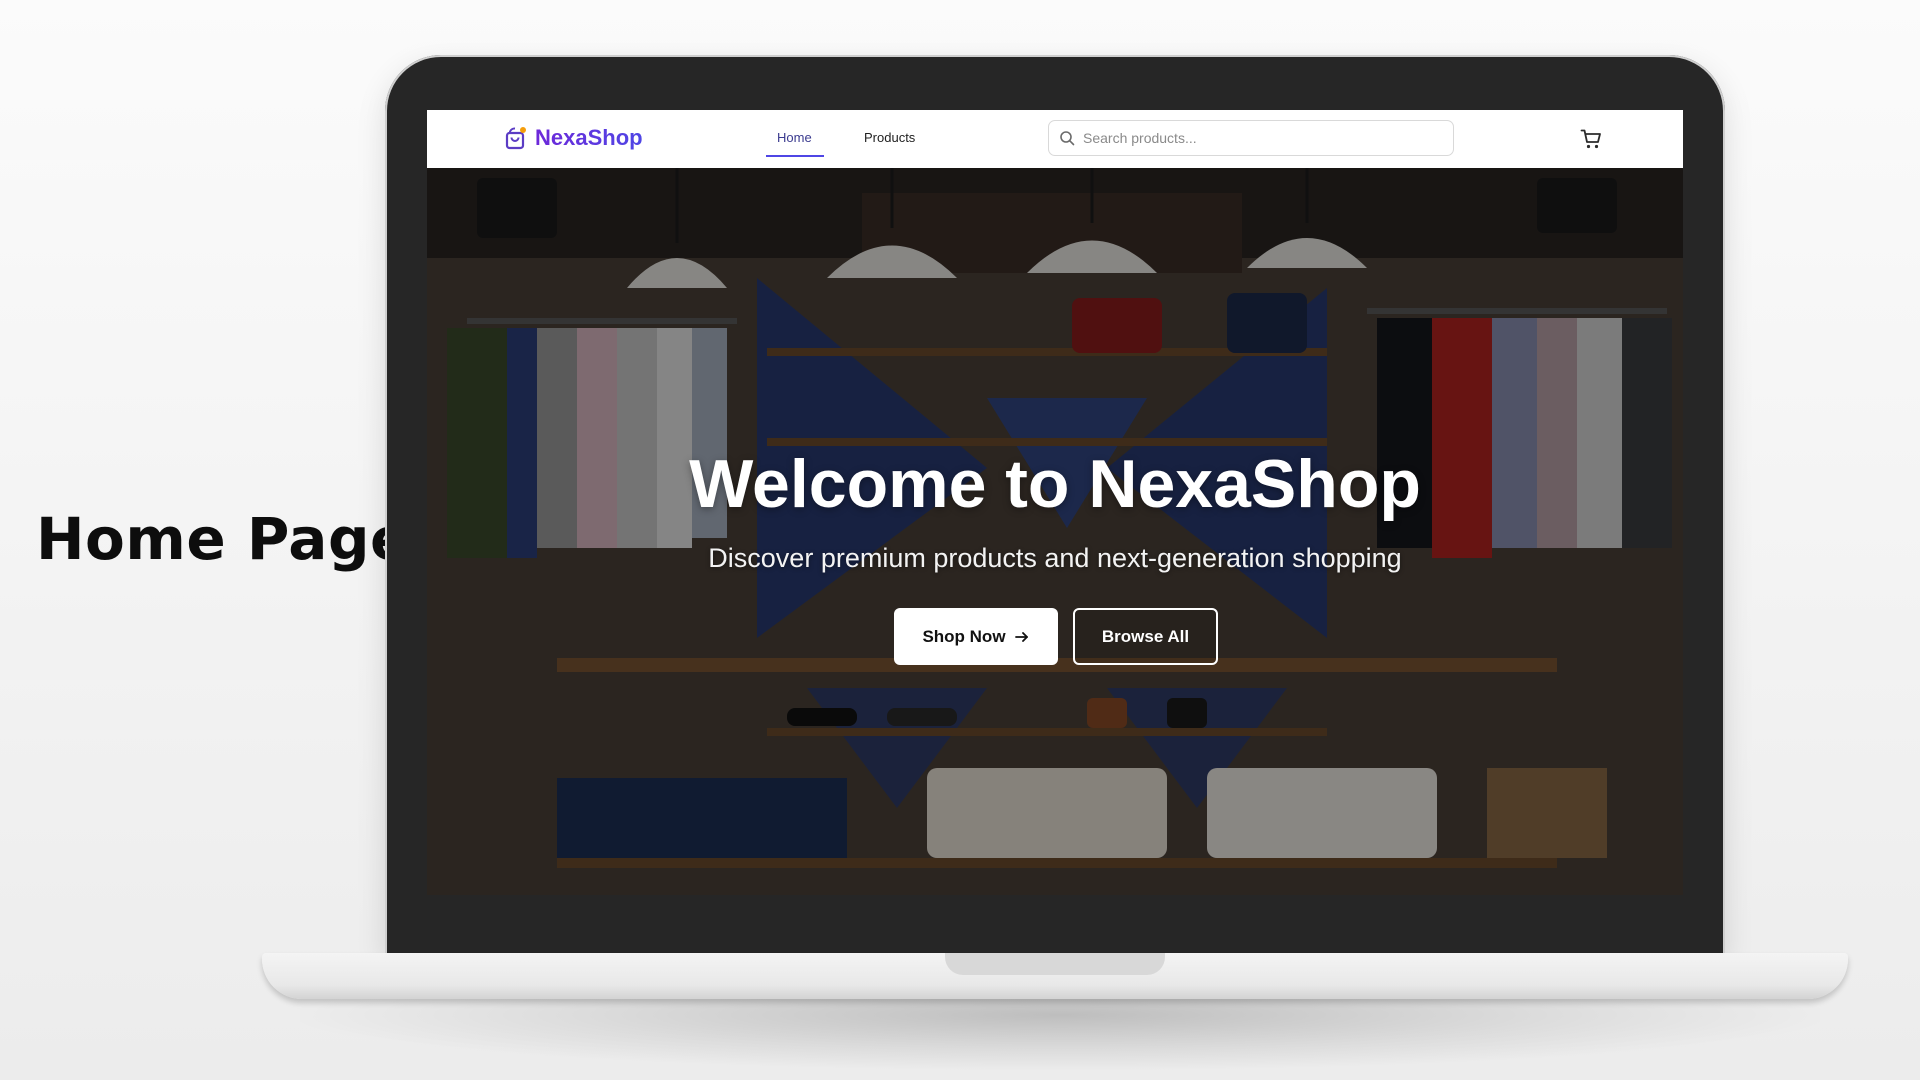  What do you see at coordinates (515, 138) in the screenshot?
I see `shopping-bag-icon` at bounding box center [515, 138].